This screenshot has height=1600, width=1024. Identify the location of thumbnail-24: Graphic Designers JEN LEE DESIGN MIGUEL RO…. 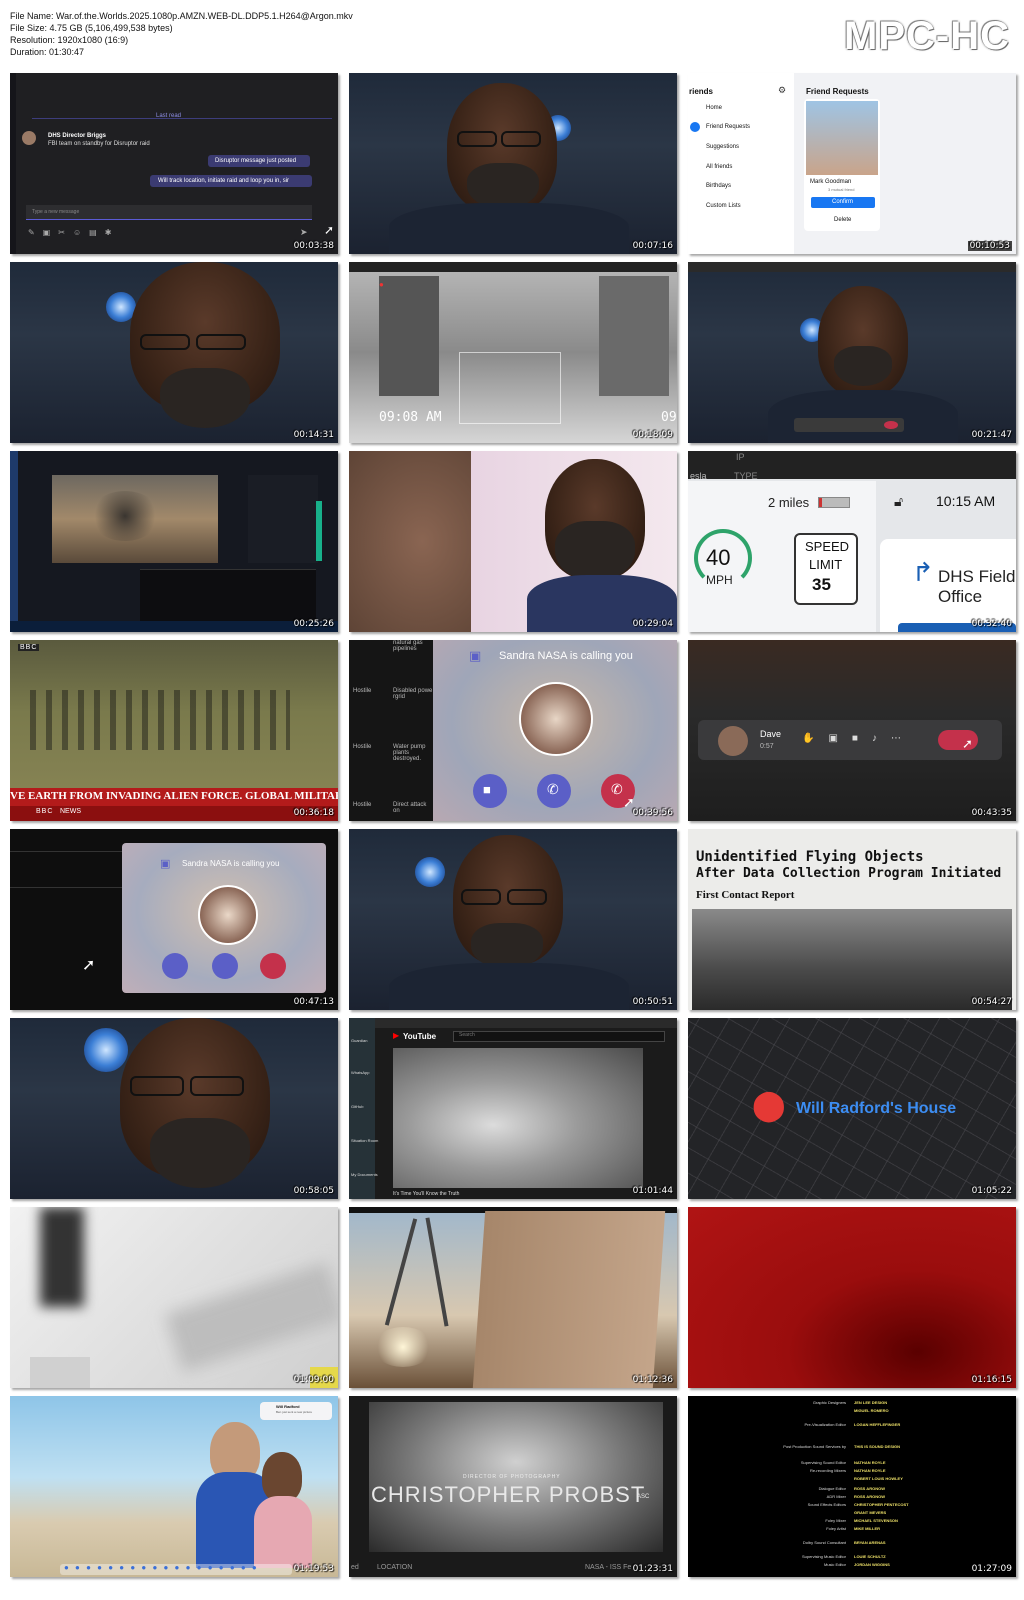
(852, 1486).